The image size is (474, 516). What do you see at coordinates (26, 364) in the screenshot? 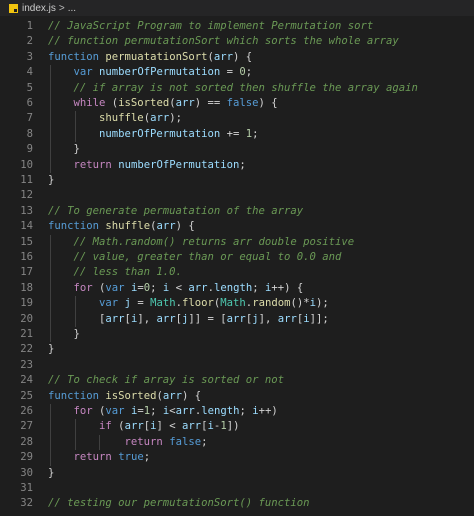
I see `line-number: 23` at bounding box center [26, 364].